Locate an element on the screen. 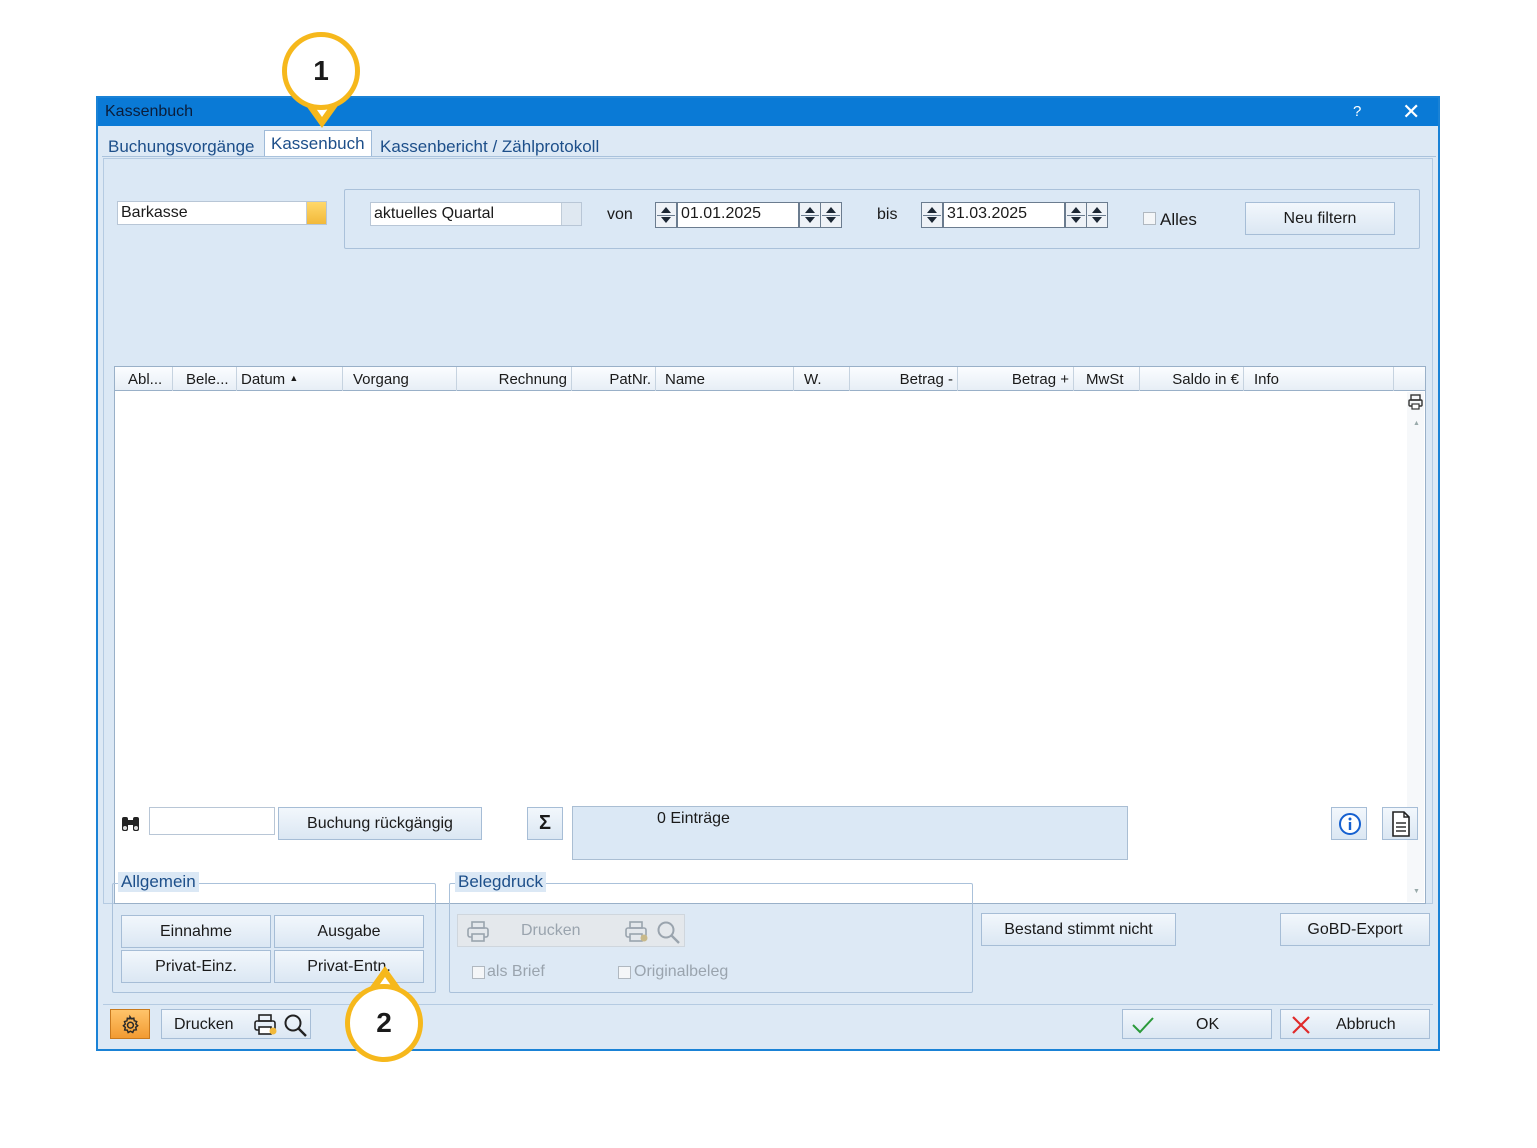 The image size is (1537, 1148). sum-icon: Σ is located at coordinates (544, 823).